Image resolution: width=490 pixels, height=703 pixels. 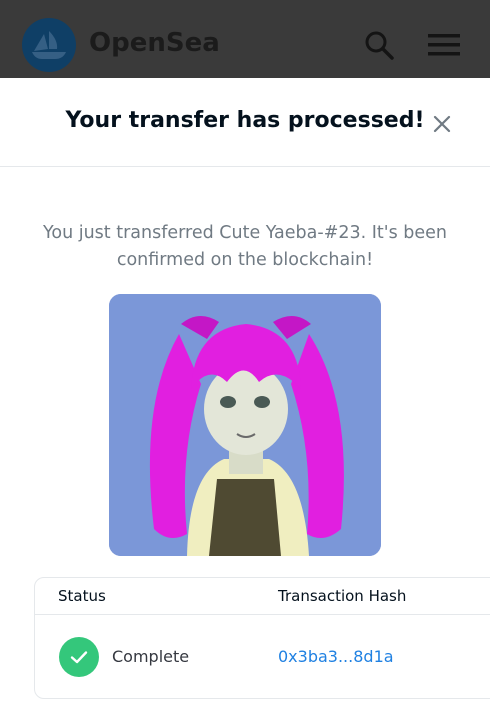 What do you see at coordinates (444, 45) in the screenshot?
I see `menu-icon` at bounding box center [444, 45].